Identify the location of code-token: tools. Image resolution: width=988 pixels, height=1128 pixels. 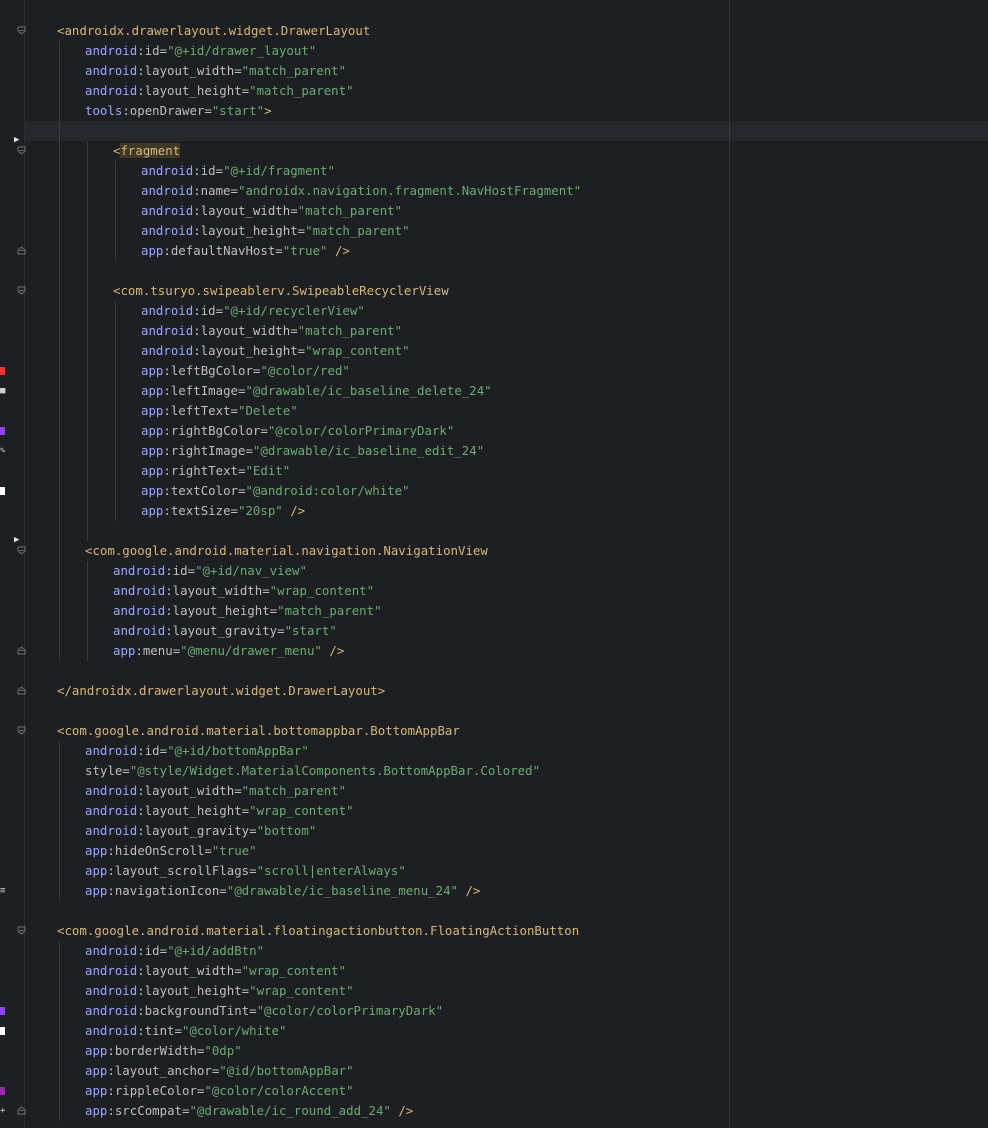
(104, 110).